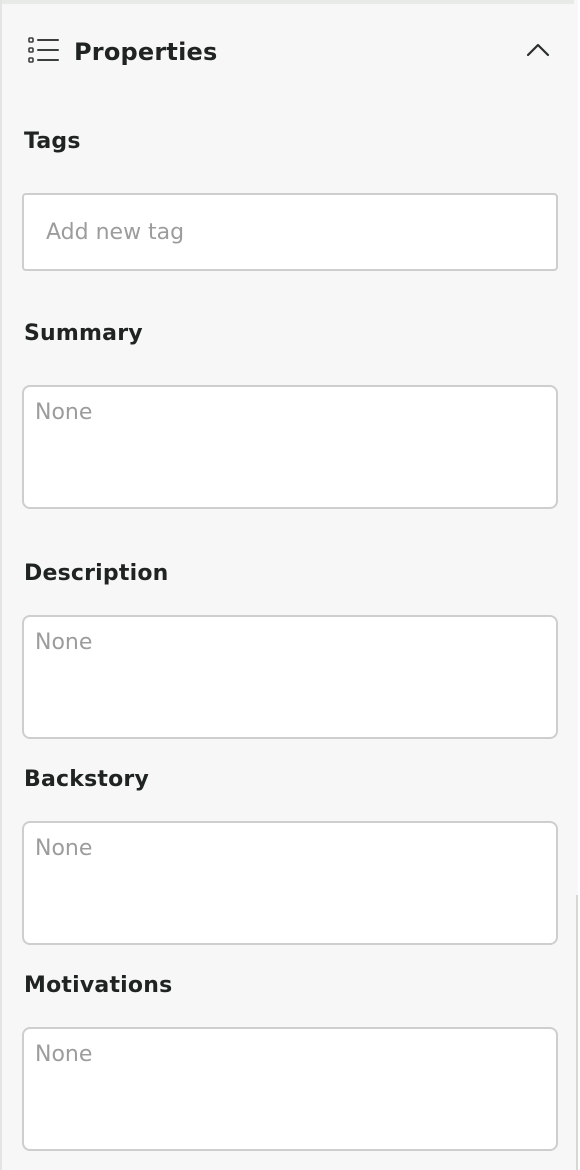 The height and width of the screenshot is (1170, 580). Describe the element at coordinates (288, 2) in the screenshot. I see `top-divider` at that location.